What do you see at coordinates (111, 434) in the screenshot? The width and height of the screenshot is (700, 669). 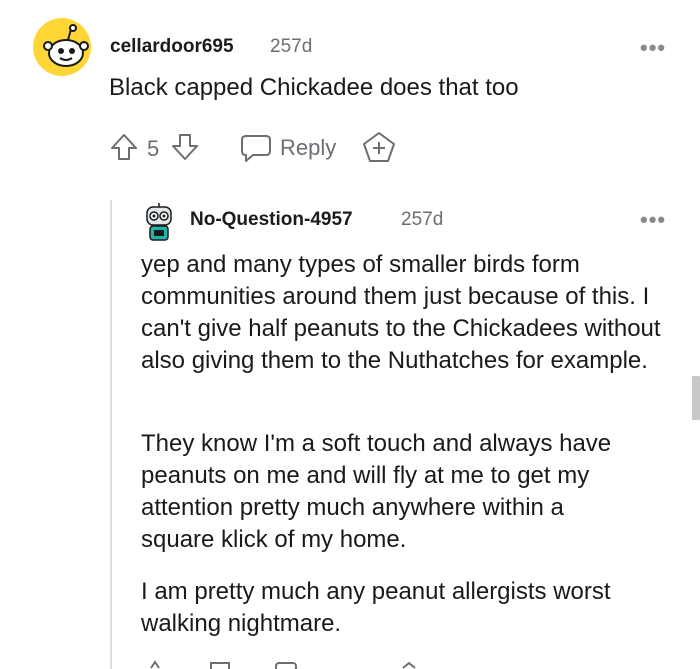 I see `thread-line` at bounding box center [111, 434].